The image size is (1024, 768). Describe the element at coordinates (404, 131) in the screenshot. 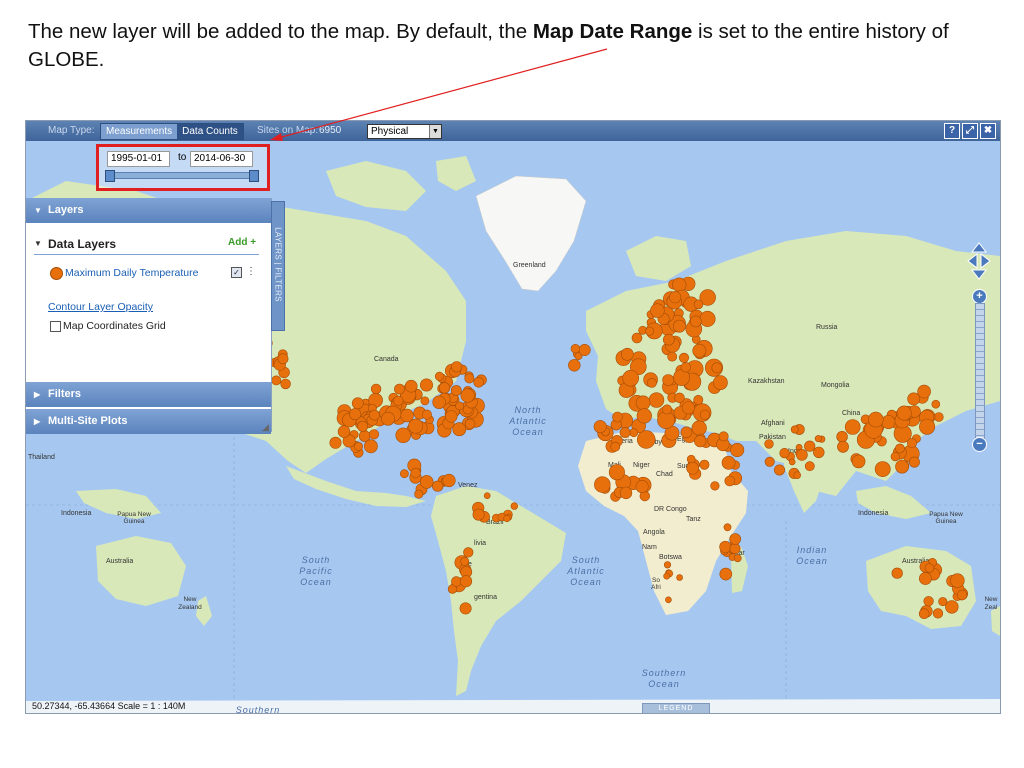

I see `basemap-select: Physical ▼` at that location.